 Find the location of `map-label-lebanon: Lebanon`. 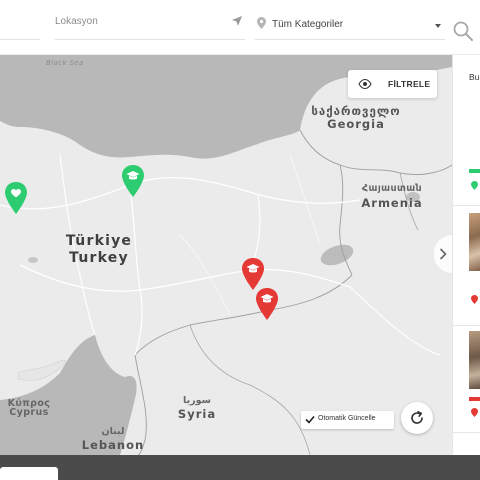

map-label-lebanon: Lebanon is located at coordinates (113, 445).